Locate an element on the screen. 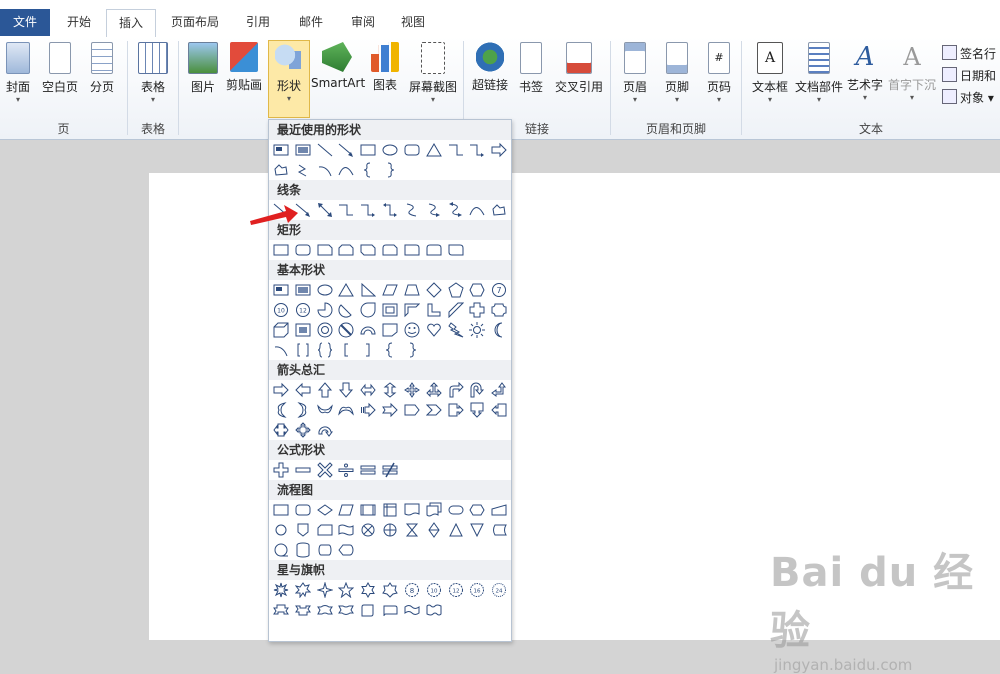 Image resolution: width=1000 pixels, height=674 pixels. chevron-shape-icon is located at coordinates (433, 410).